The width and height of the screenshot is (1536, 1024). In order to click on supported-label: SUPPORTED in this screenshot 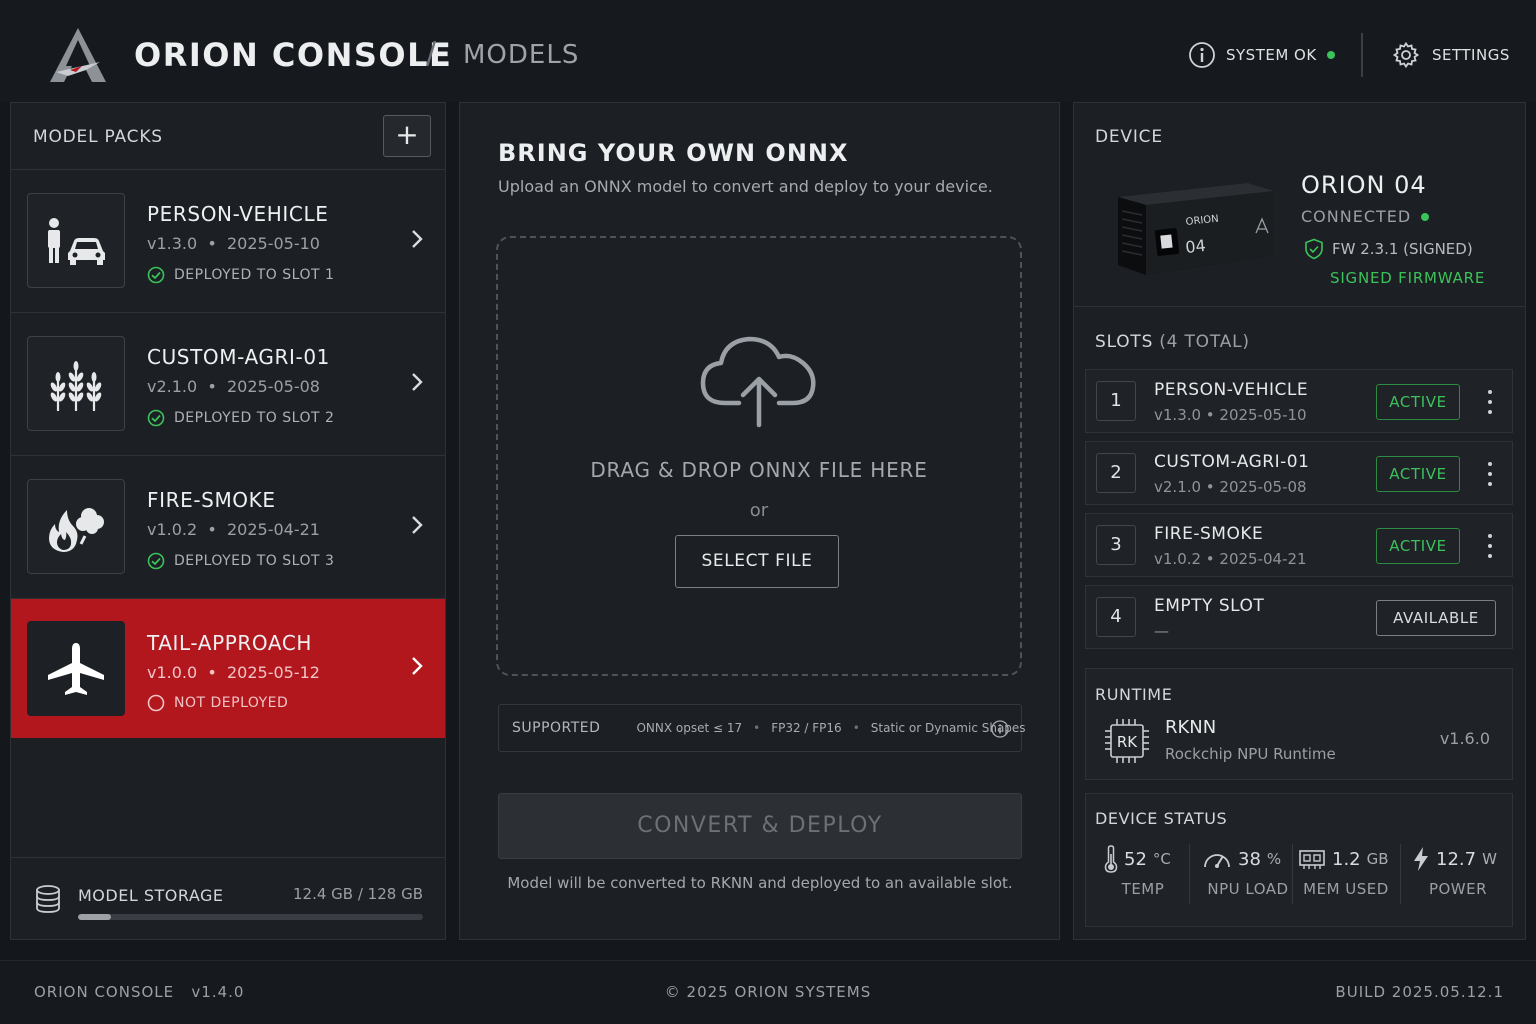, I will do `click(556, 728)`.